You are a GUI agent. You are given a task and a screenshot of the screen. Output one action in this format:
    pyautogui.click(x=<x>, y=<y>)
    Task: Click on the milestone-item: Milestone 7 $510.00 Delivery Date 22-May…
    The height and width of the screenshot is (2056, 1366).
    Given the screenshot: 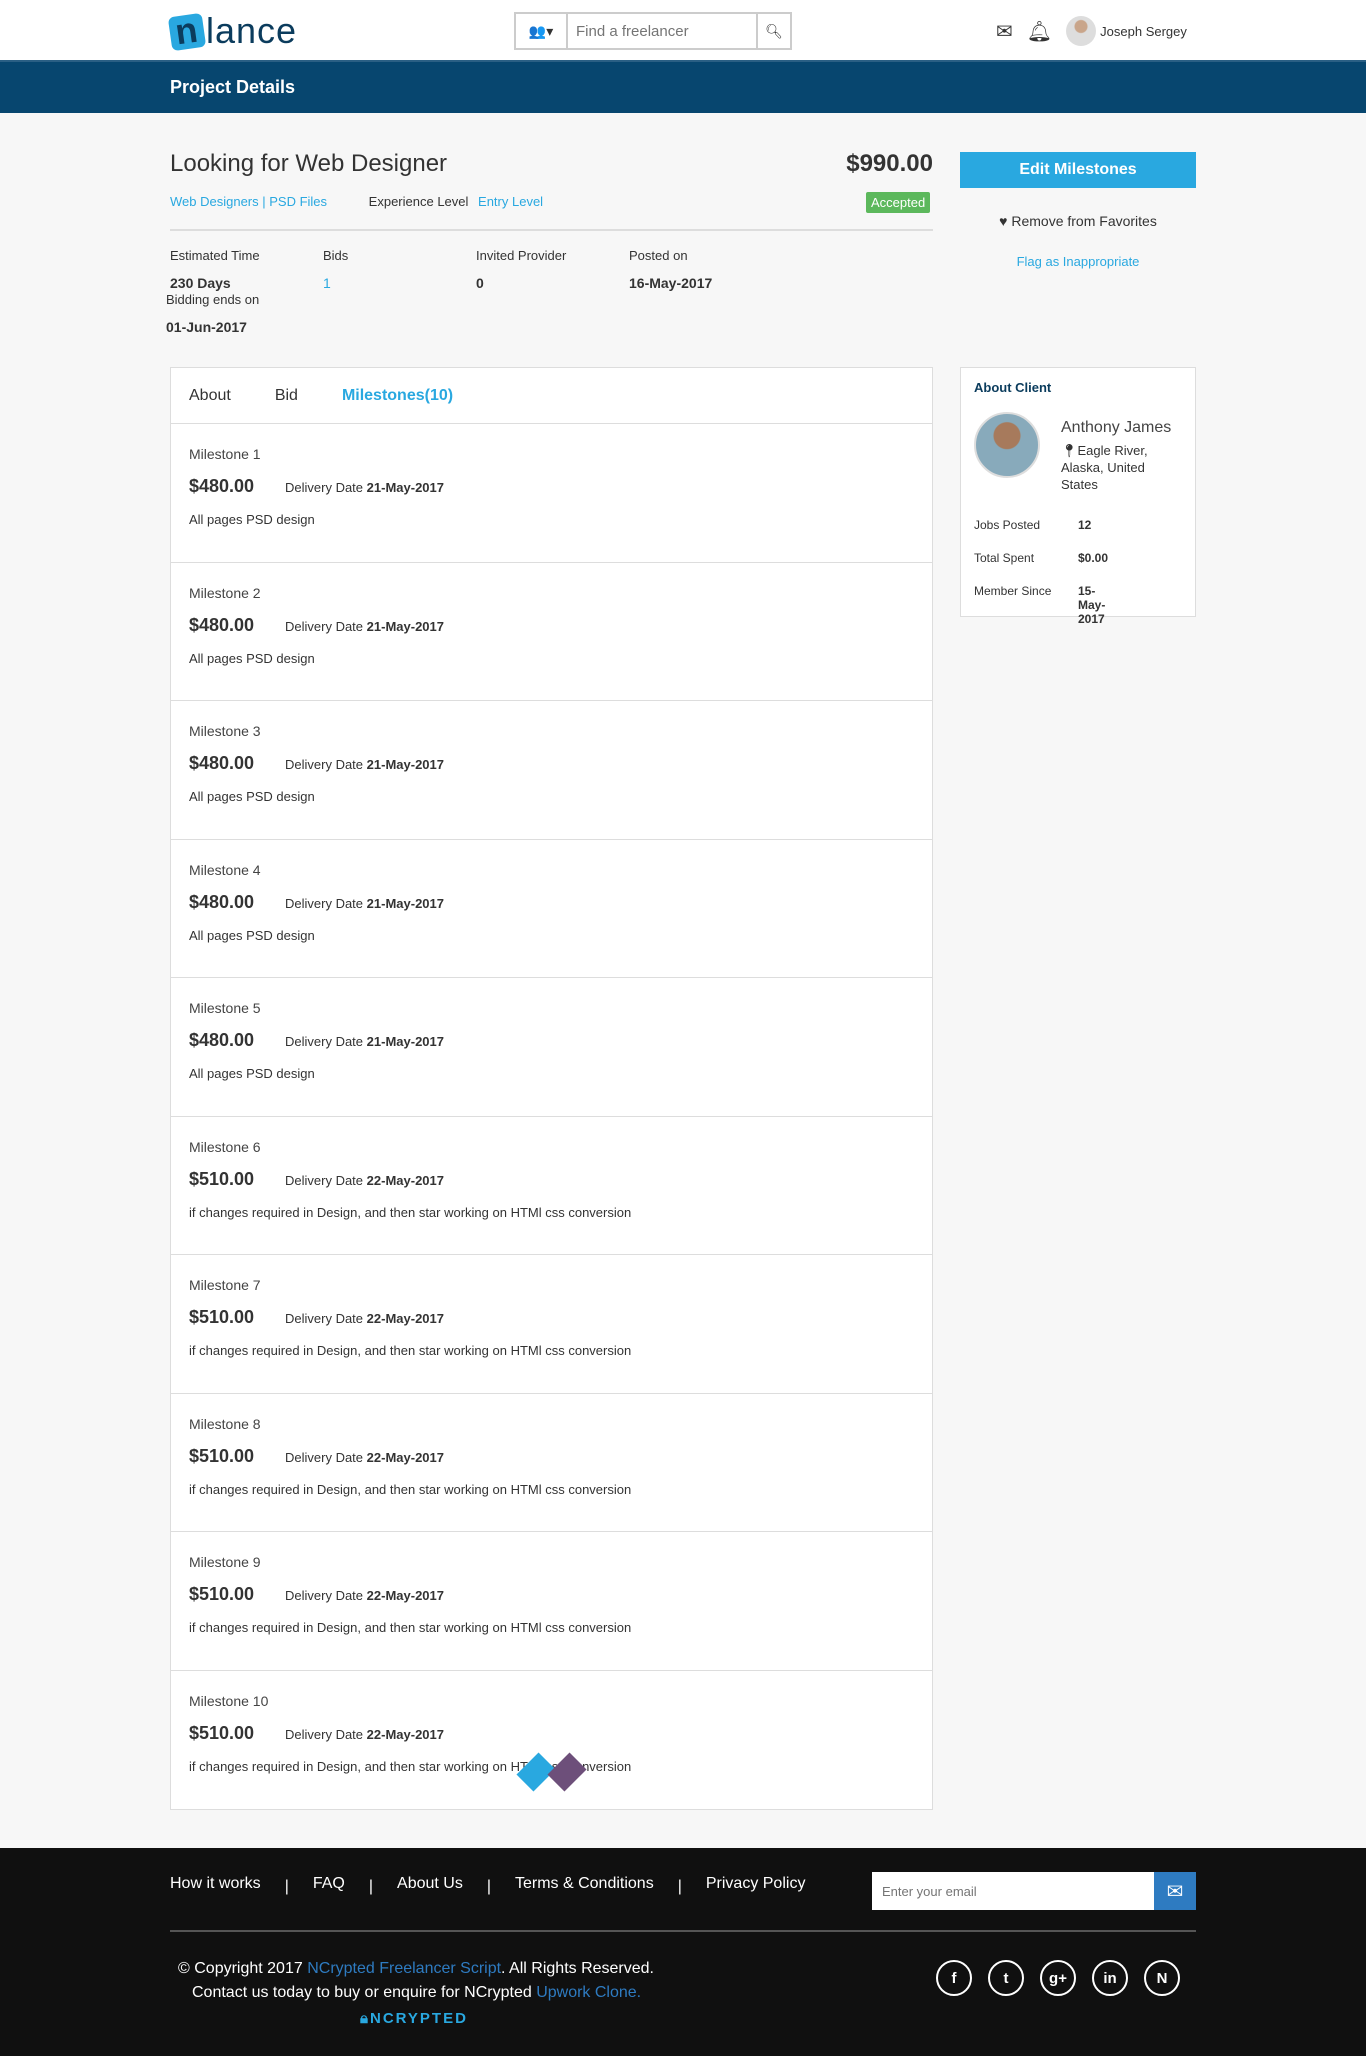 What is the action you would take?
    pyautogui.click(x=551, y=1324)
    